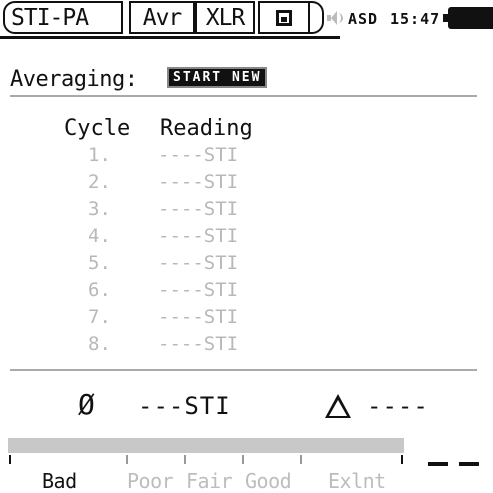 This screenshot has width=493, height=493. I want to click on row-cycle-number: 5., so click(99, 263).